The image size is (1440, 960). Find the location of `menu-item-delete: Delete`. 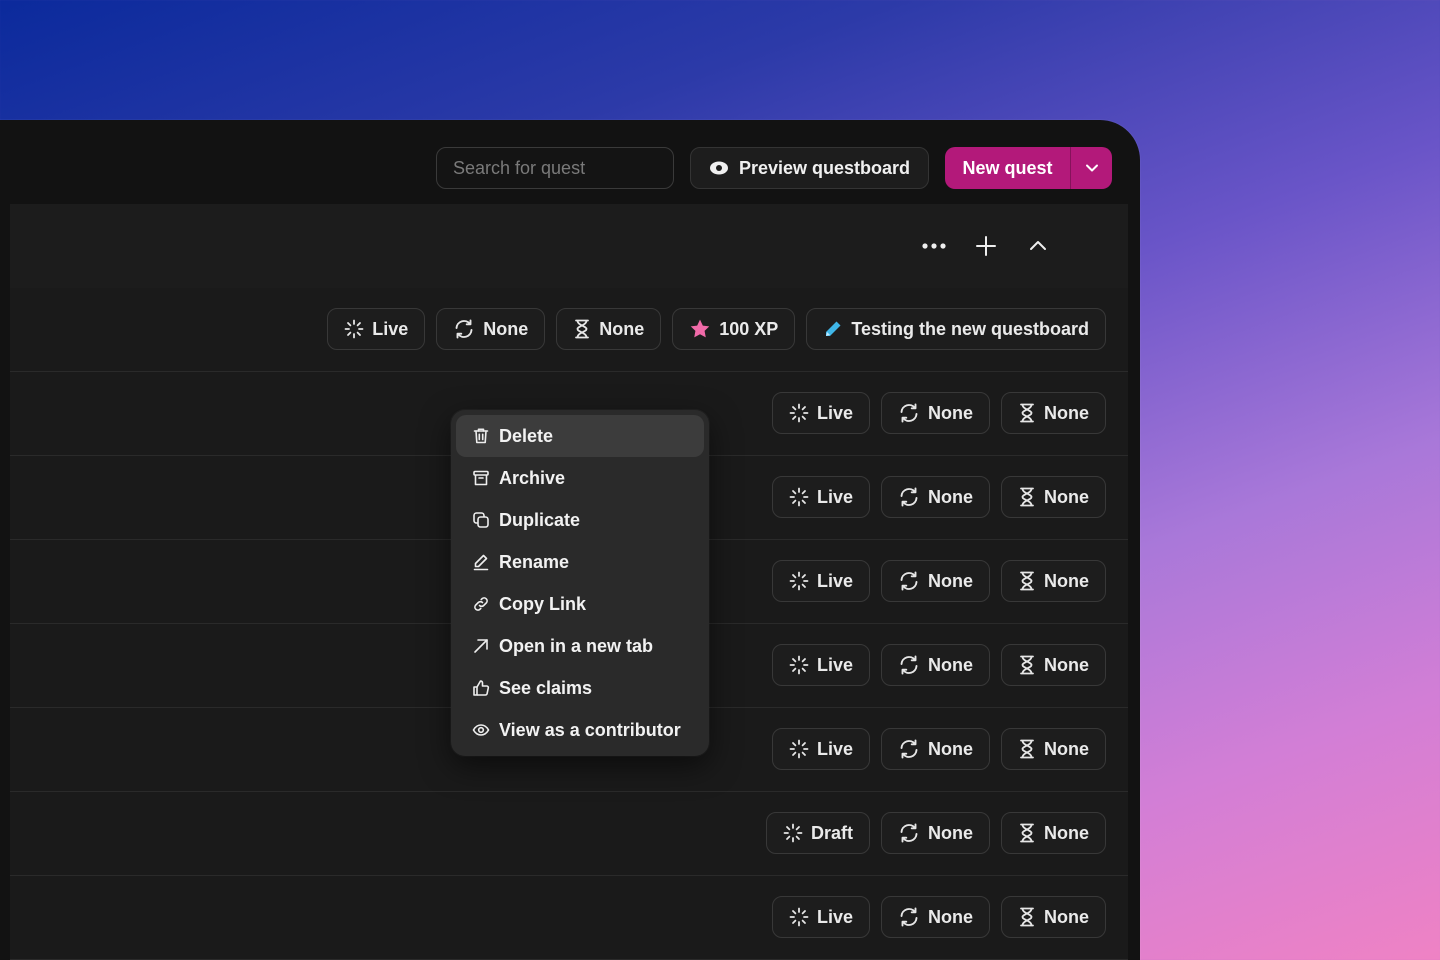

menu-item-delete: Delete is located at coordinates (580, 436).